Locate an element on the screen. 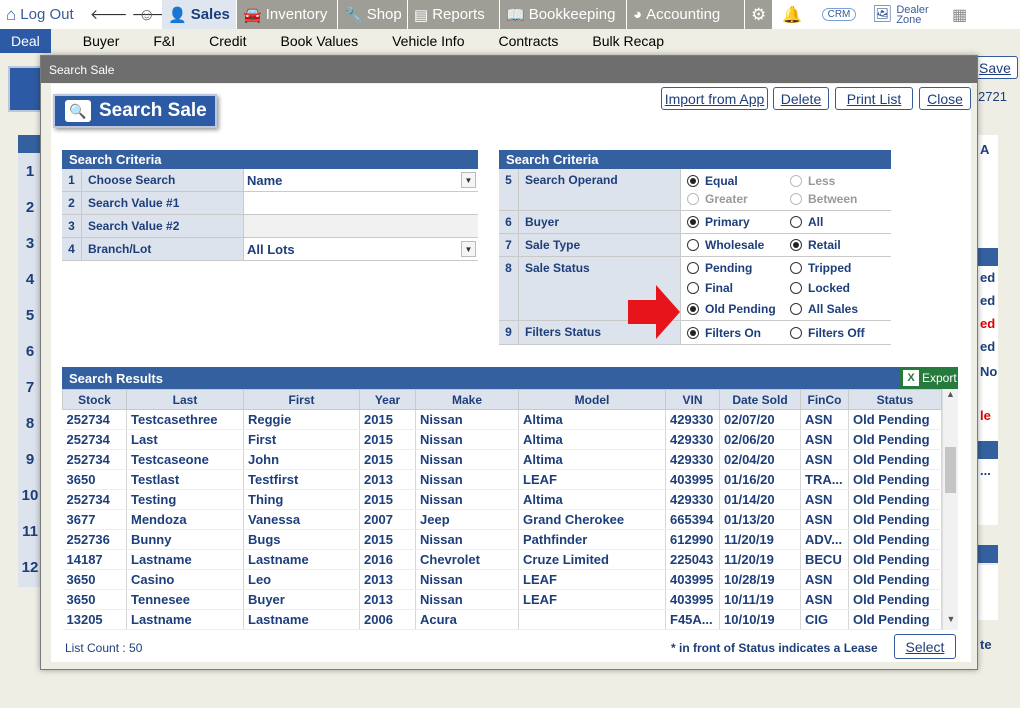  export-button: X Export is located at coordinates (929, 378).